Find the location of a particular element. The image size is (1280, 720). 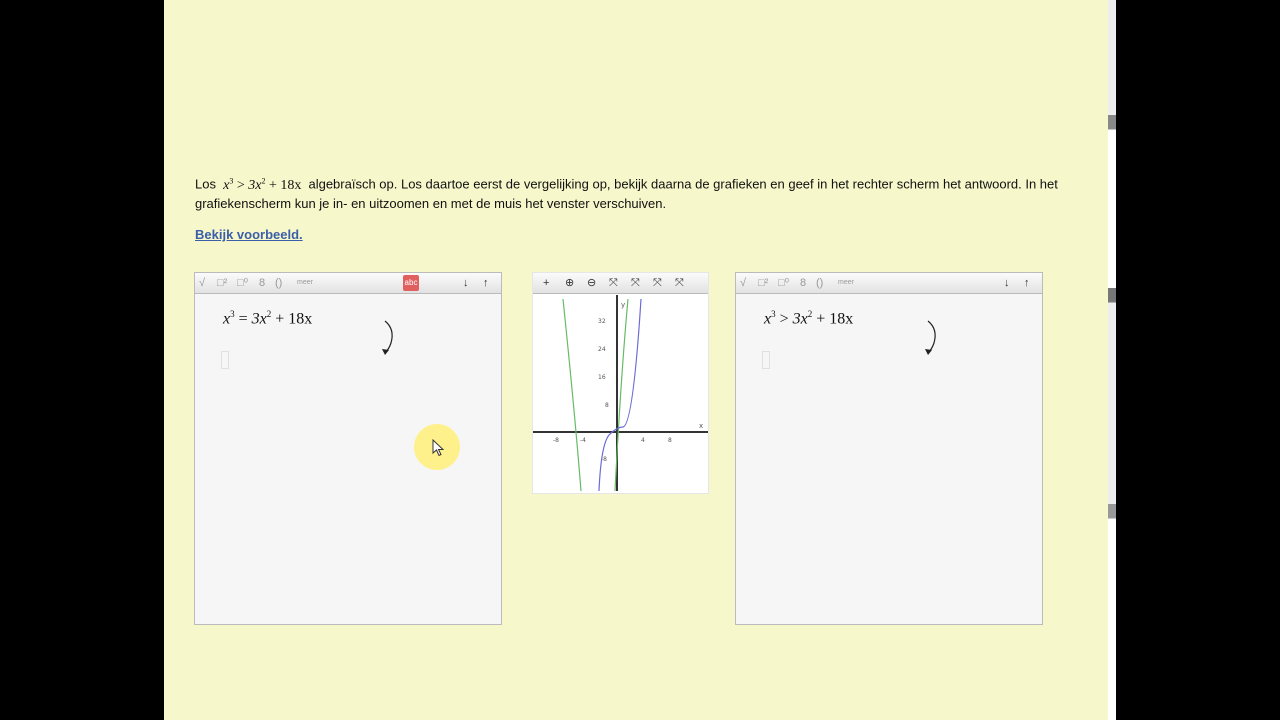

text-mode-button: abc is located at coordinates (411, 283).